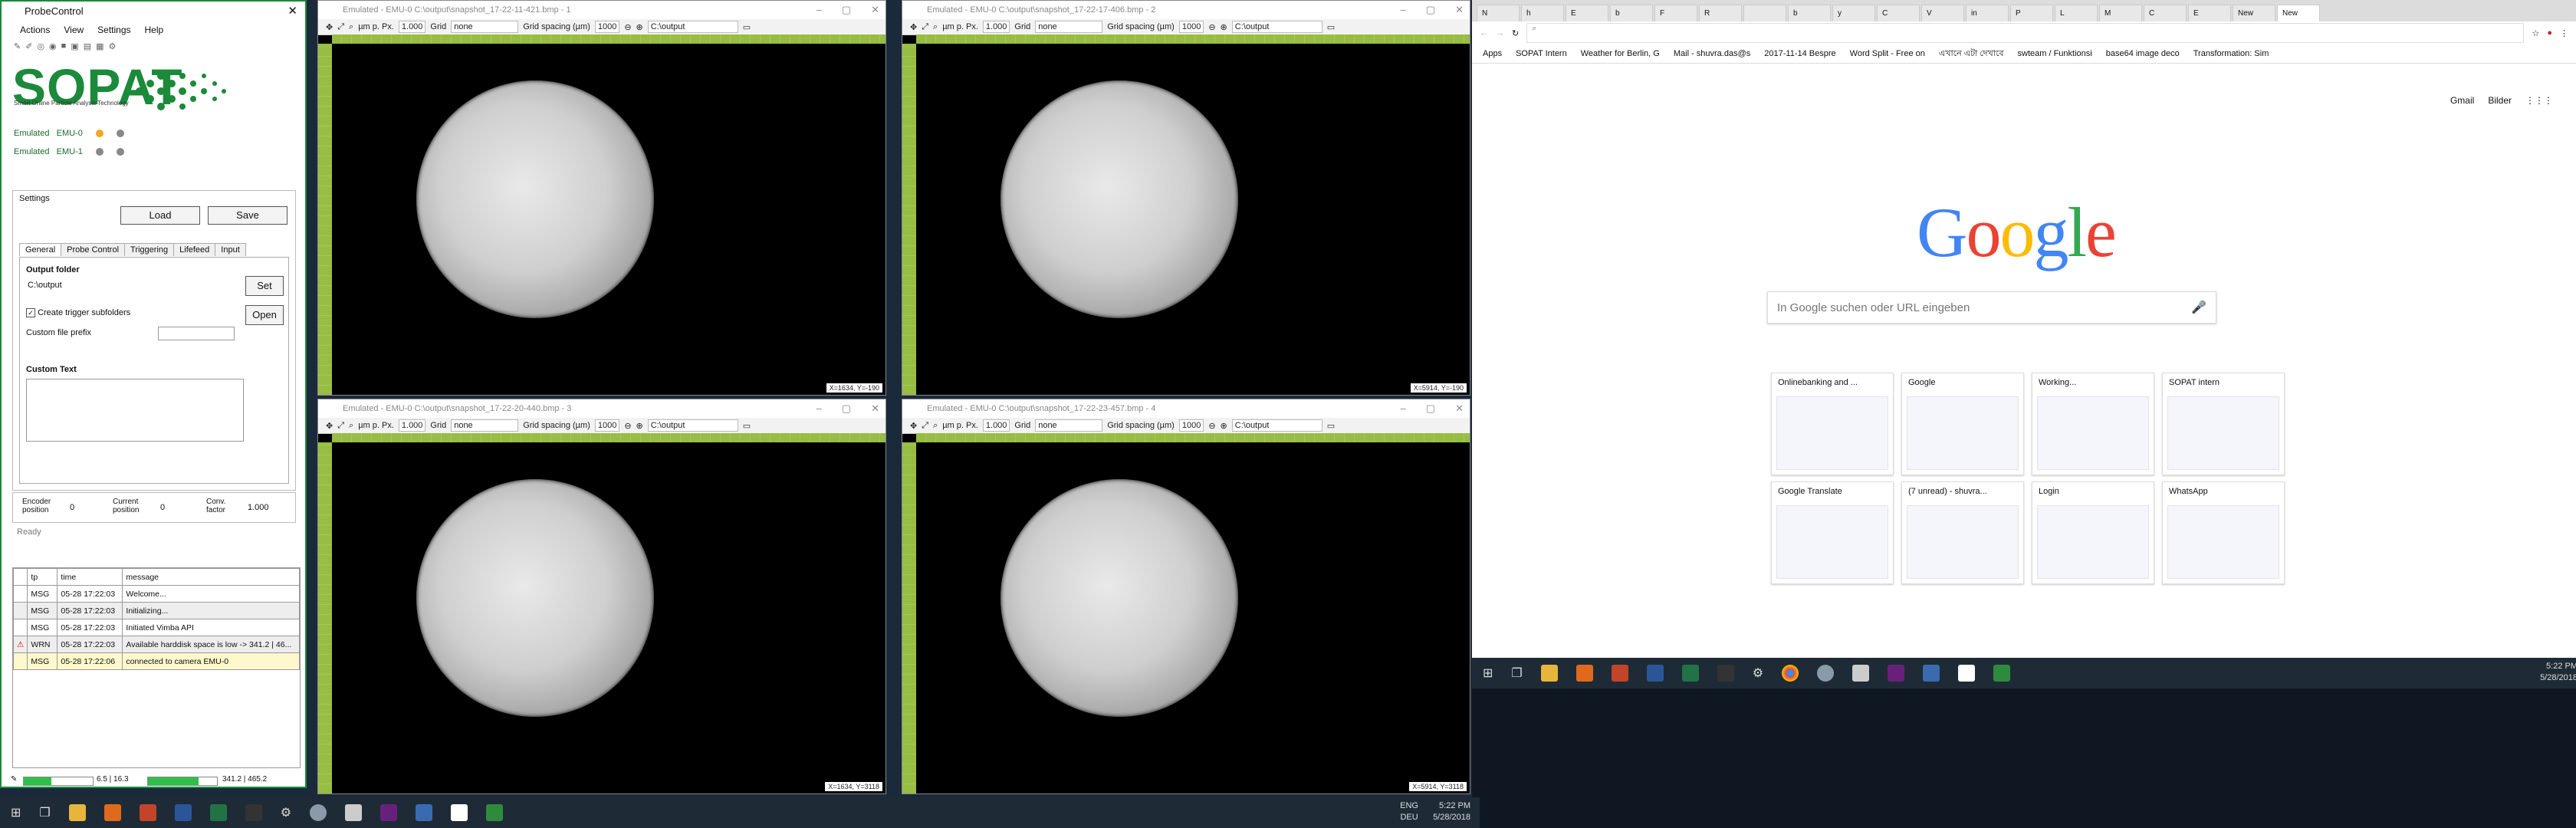 The width and height of the screenshot is (2576, 828). What do you see at coordinates (160, 215) in the screenshot?
I see `load-button: Load` at bounding box center [160, 215].